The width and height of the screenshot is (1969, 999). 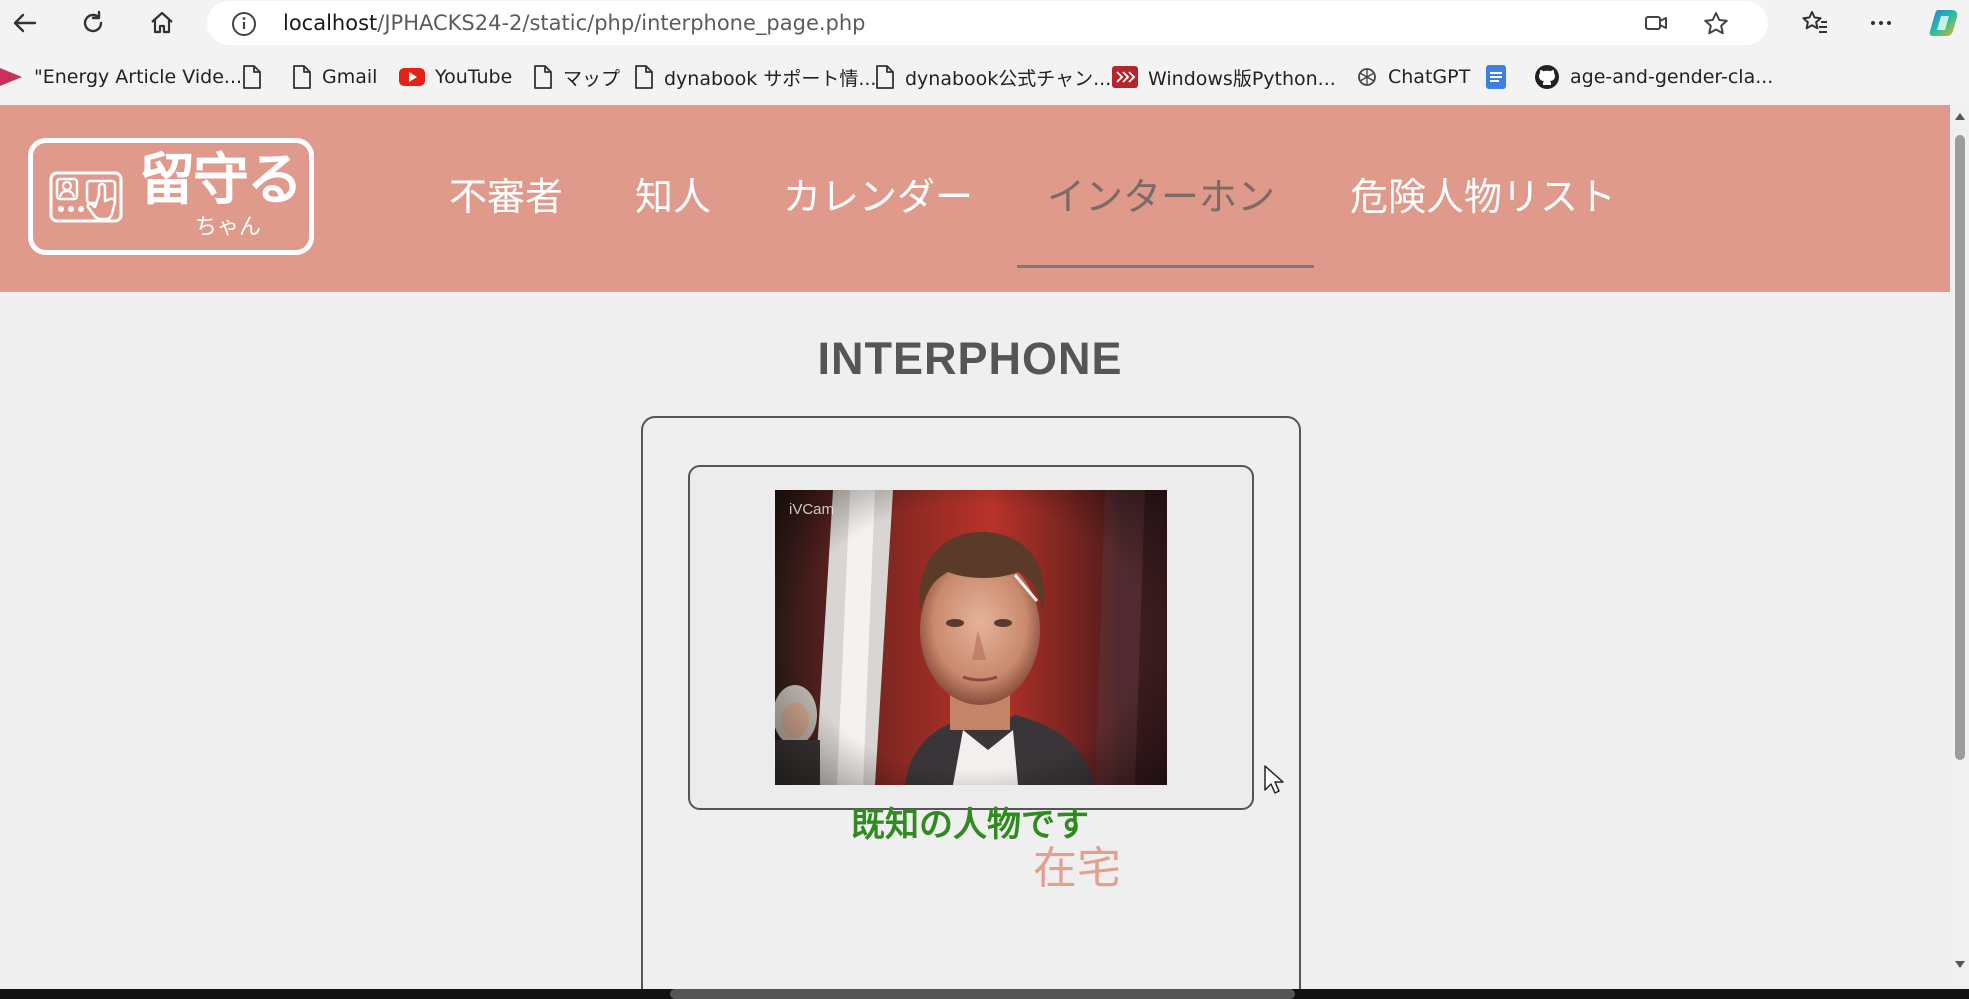 What do you see at coordinates (1125, 77) in the screenshot?
I see `red-chevrons-icon` at bounding box center [1125, 77].